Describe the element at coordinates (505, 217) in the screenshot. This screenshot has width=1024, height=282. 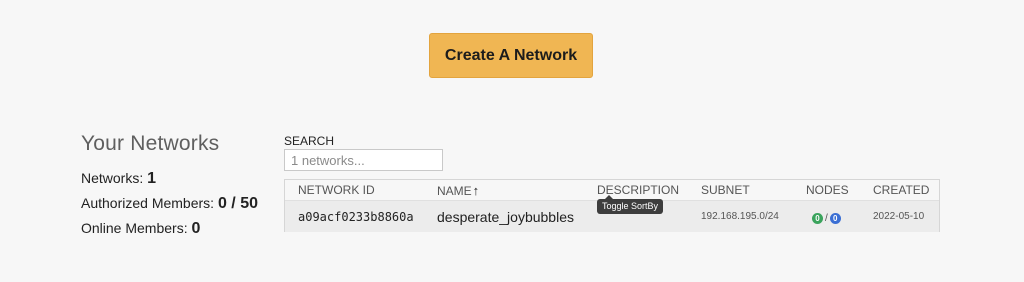
I see `network-name-cell: desperate_joybubbles` at that location.